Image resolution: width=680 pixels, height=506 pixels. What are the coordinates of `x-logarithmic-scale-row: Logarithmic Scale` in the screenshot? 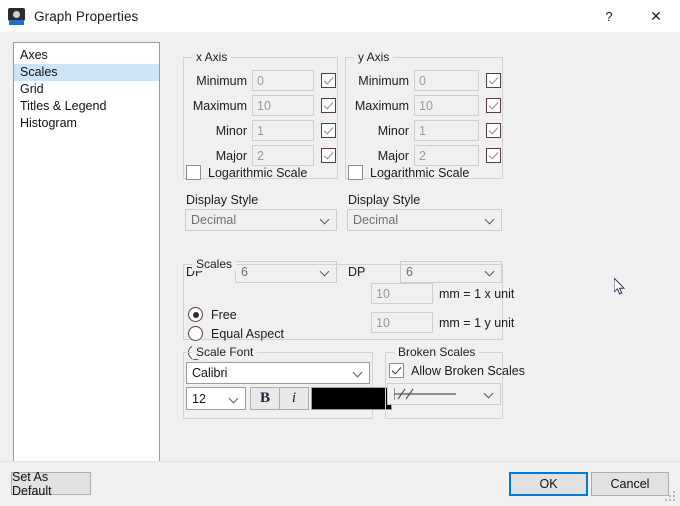 It's located at (246, 172).